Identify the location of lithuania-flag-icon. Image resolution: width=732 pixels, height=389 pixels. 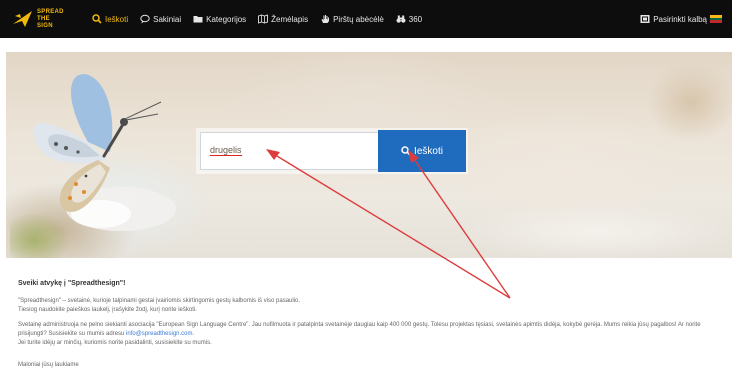
(716, 19).